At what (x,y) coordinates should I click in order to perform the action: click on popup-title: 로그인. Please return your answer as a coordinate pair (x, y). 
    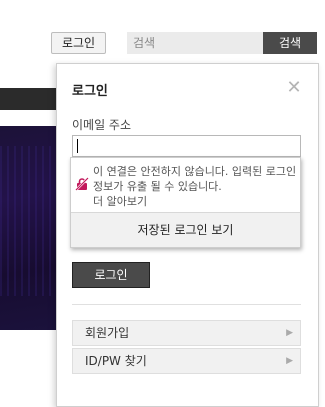
    Looking at the image, I should click on (90, 91).